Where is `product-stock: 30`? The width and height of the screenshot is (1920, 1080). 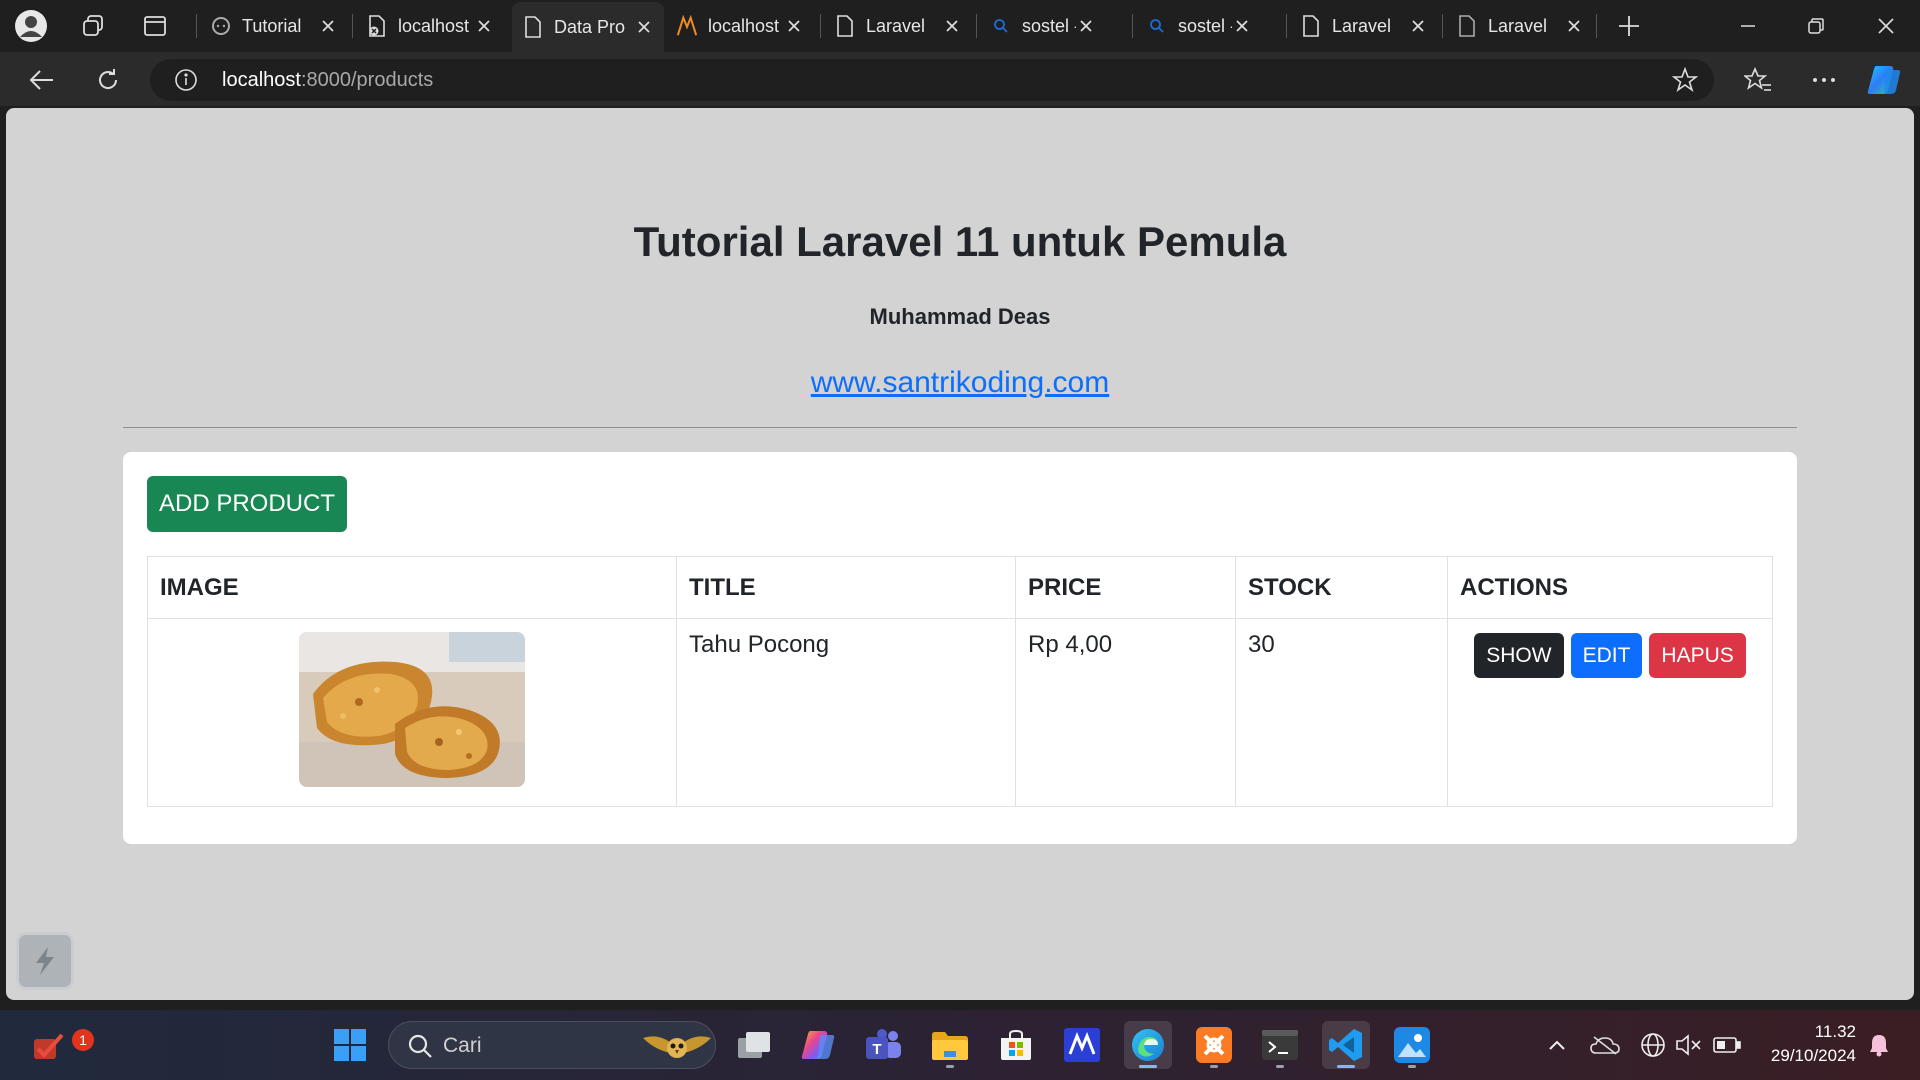
product-stock: 30 is located at coordinates (1341, 712).